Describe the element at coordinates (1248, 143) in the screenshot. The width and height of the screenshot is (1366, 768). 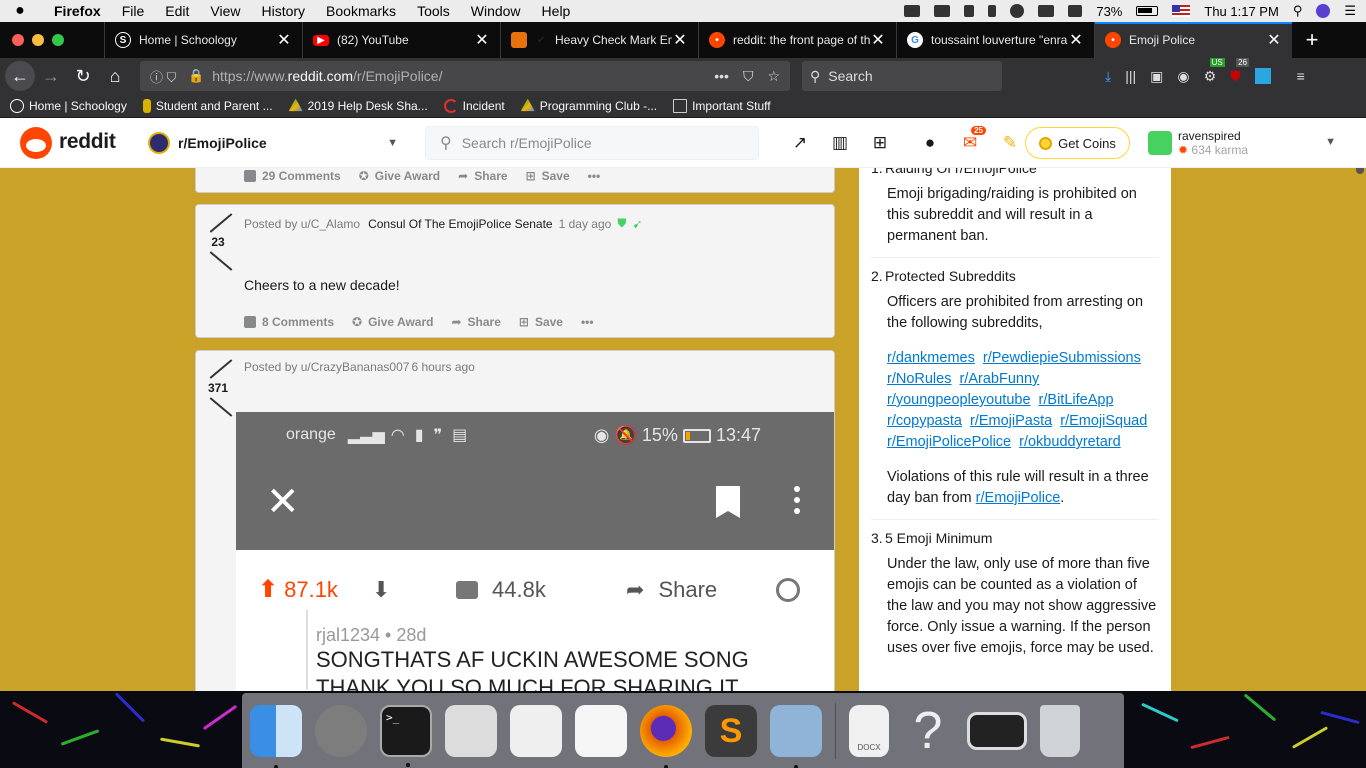
I see `user-dropdown: ravenspired ✹ 634 karma ▼` at that location.